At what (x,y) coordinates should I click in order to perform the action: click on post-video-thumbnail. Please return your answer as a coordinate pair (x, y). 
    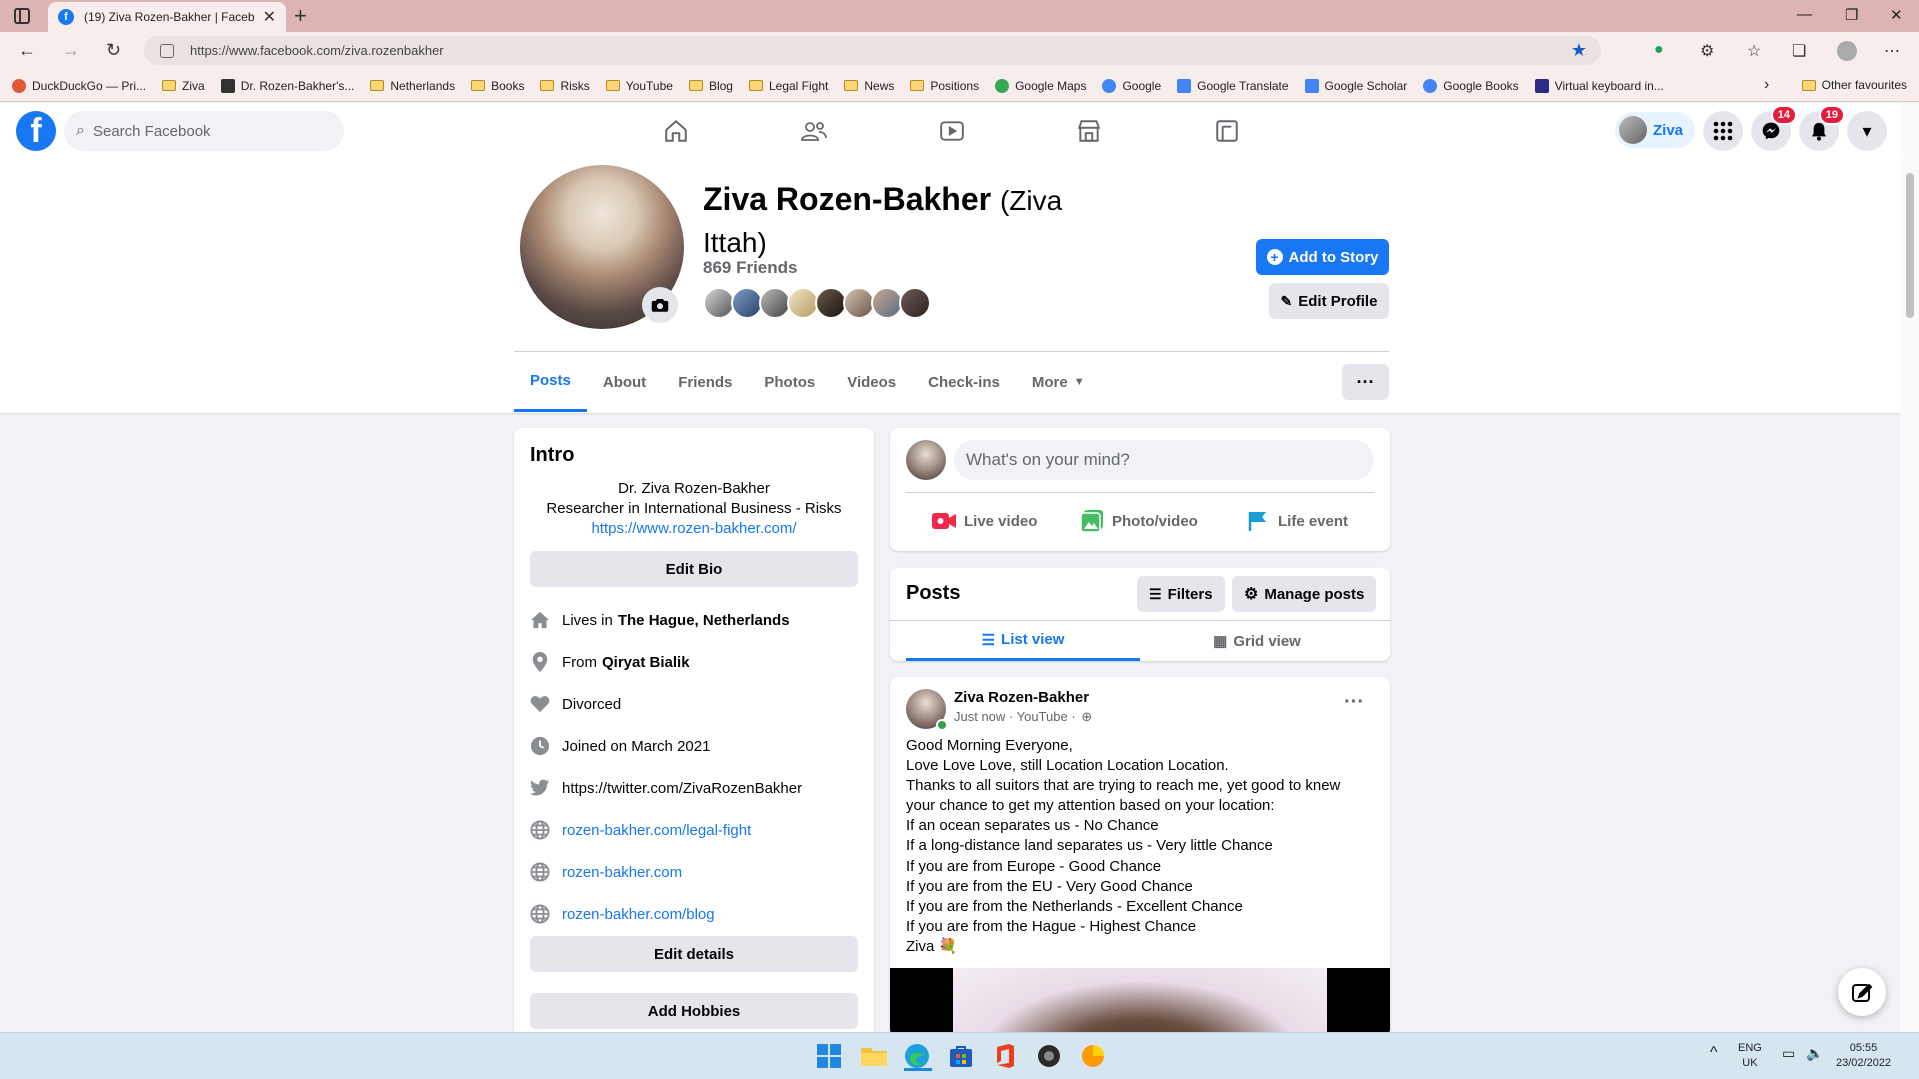
    Looking at the image, I should click on (1140, 1002).